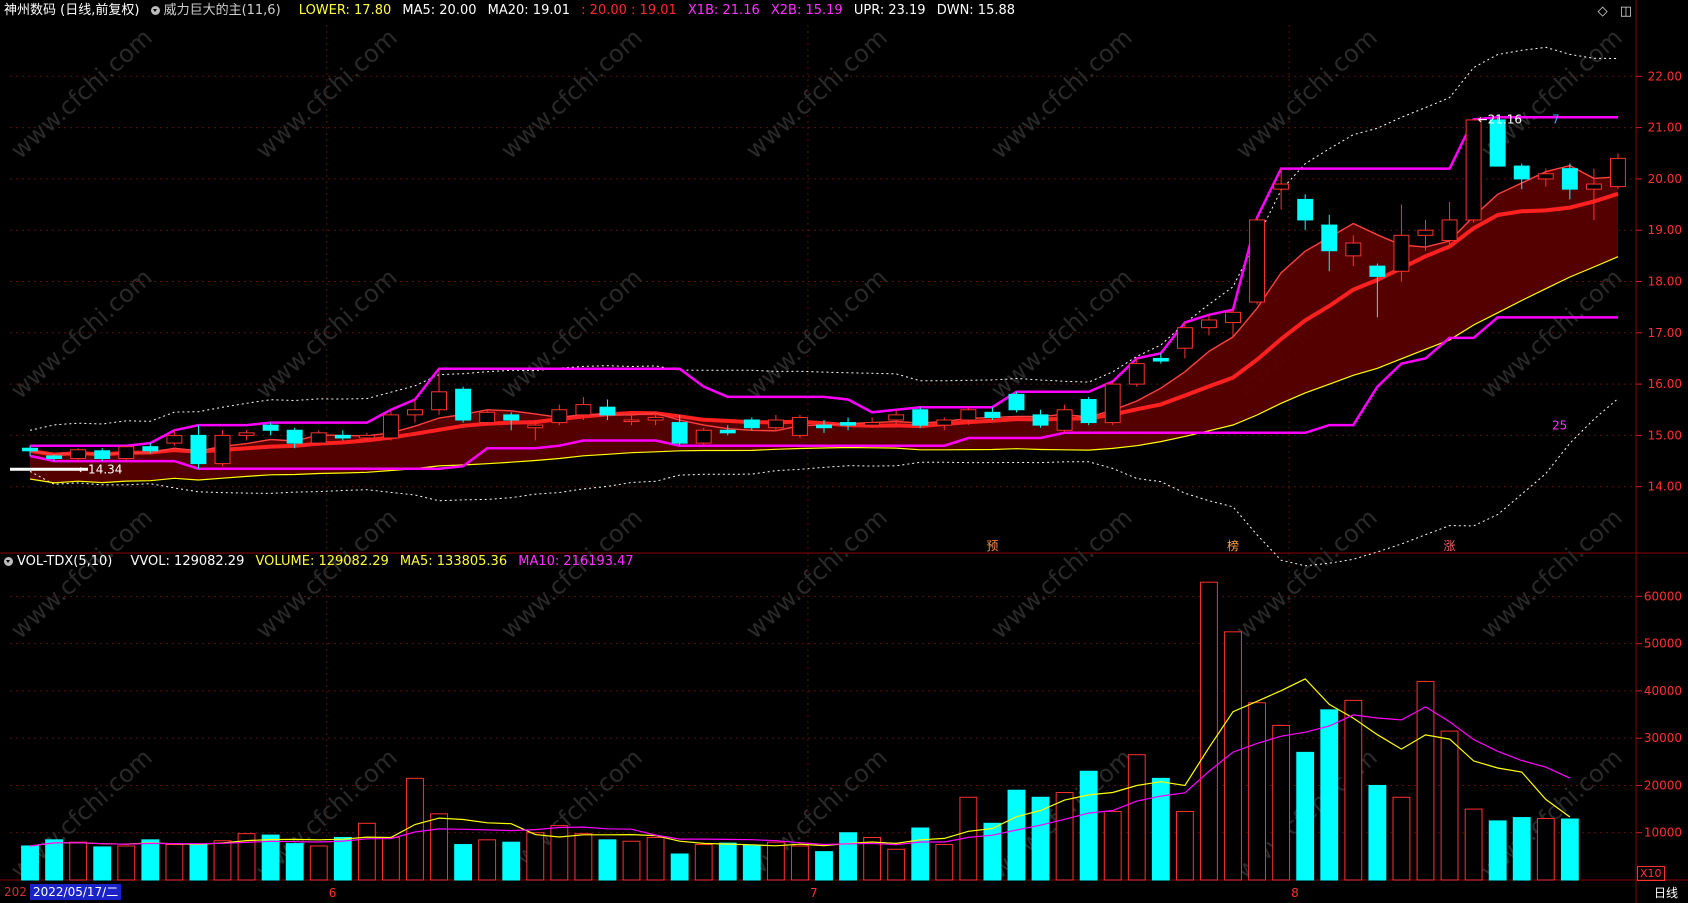 This screenshot has width=1688, height=903. What do you see at coordinates (814, 893) in the screenshot?
I see `month-tick-label: 7` at bounding box center [814, 893].